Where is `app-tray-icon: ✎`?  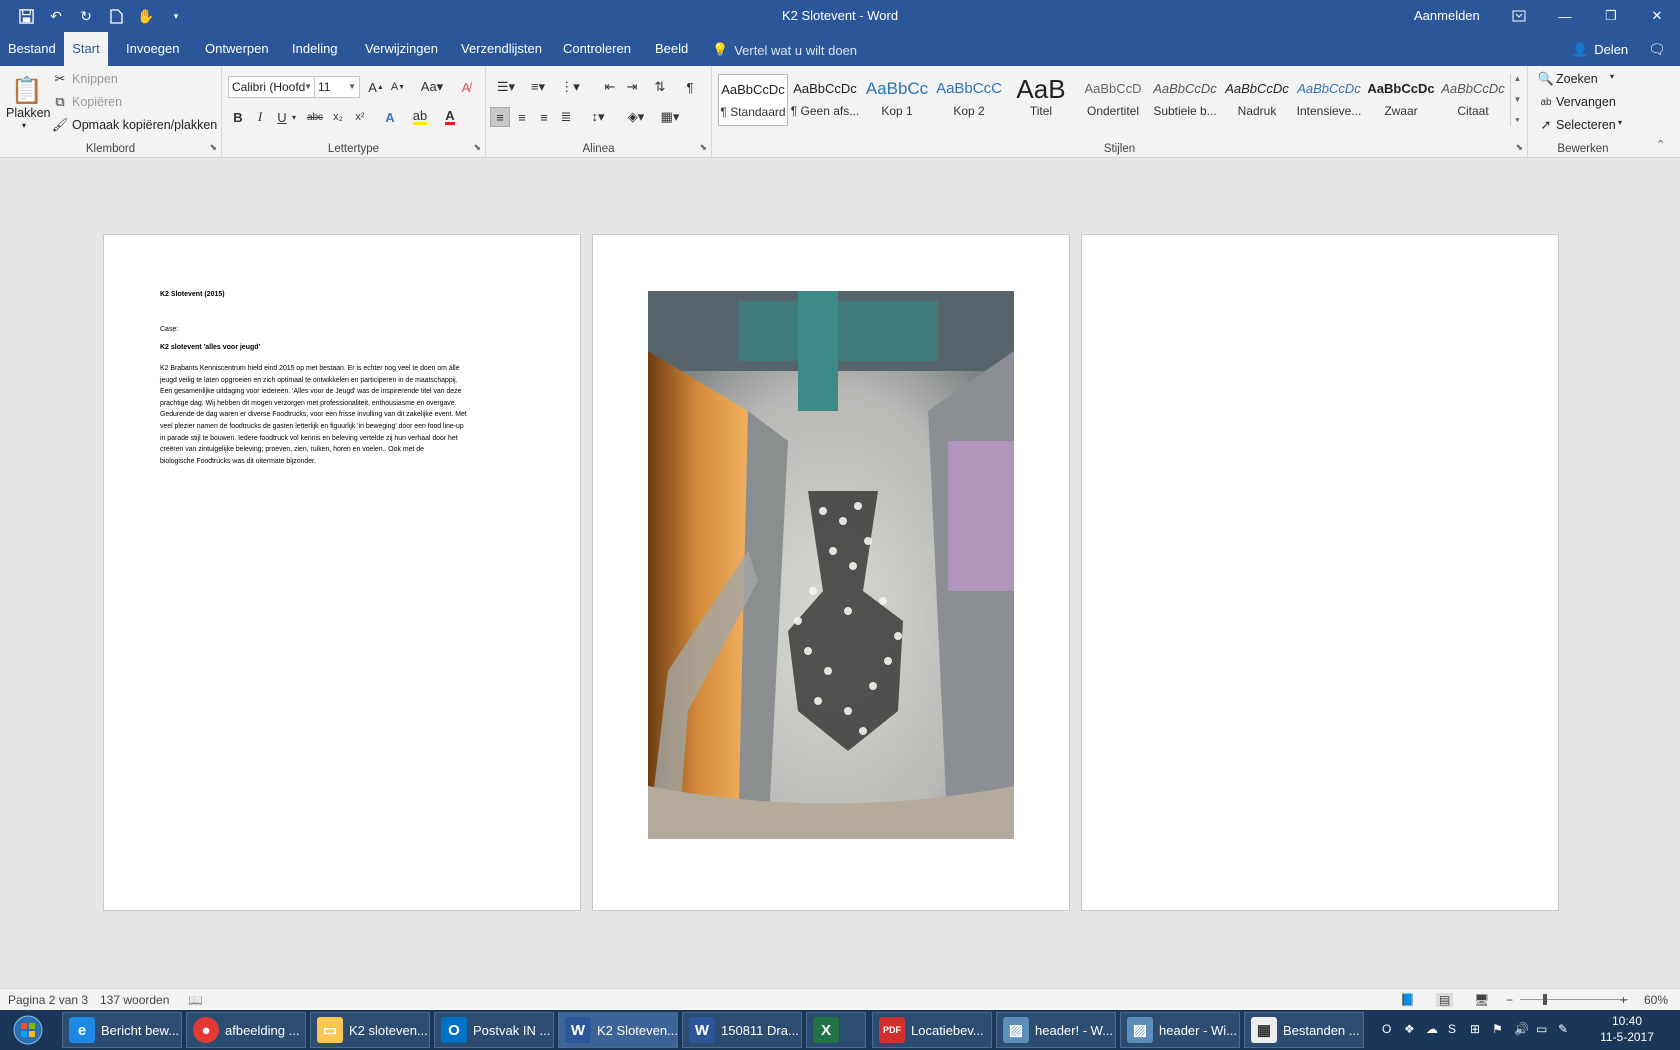
app-tray-icon: ✎ is located at coordinates (1563, 1029).